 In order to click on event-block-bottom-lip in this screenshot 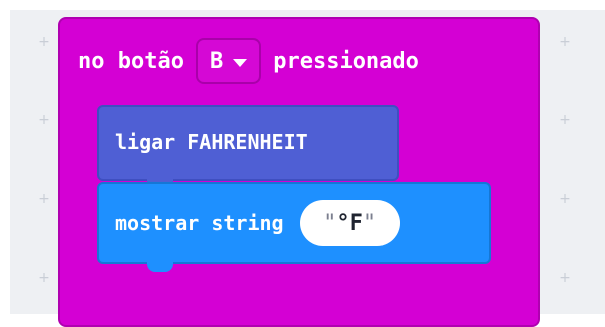, I will do `click(299, 289)`.